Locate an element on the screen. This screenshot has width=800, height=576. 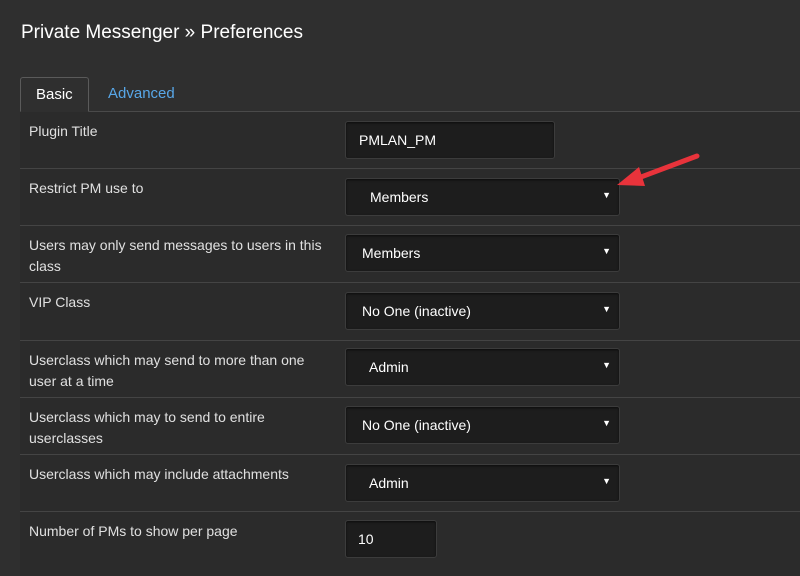
attachments-label: Userclass which may include attachments is located at coordinates (159, 474).